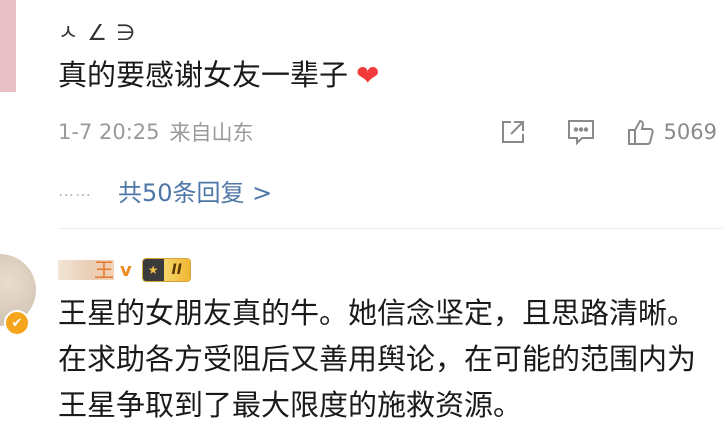  Describe the element at coordinates (368, 75) in the screenshot. I see `heart-icon: ❤` at that location.